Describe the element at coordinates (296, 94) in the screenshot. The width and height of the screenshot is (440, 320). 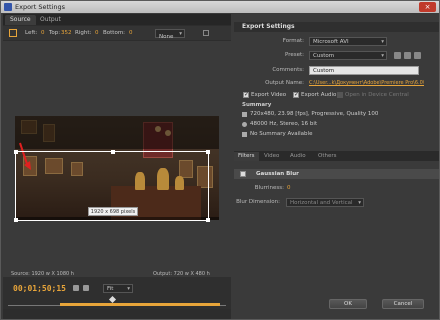
I see `export-audio-checkbox` at that location.